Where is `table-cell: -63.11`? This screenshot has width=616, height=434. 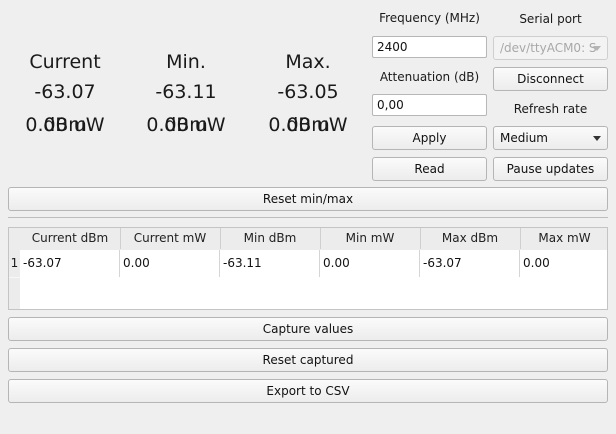 table-cell: -63.11 is located at coordinates (270, 263).